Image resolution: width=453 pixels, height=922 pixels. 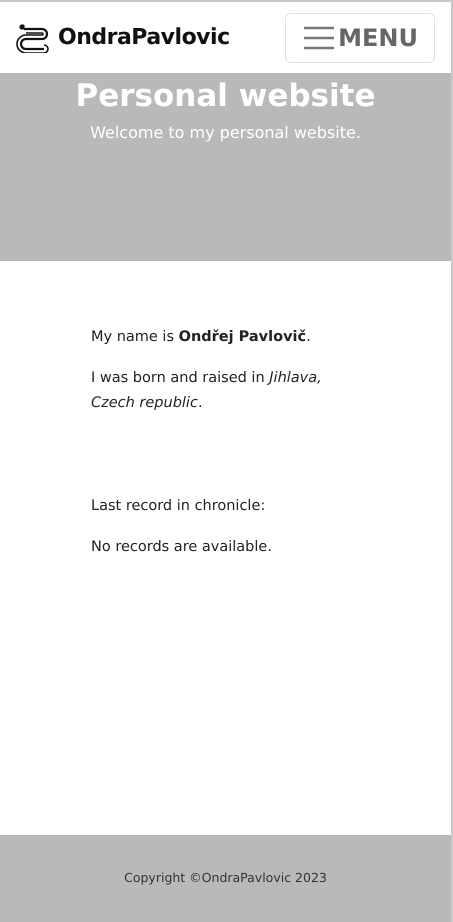 I want to click on hero-subtitle: Welcome to my personal website., so click(x=225, y=133).